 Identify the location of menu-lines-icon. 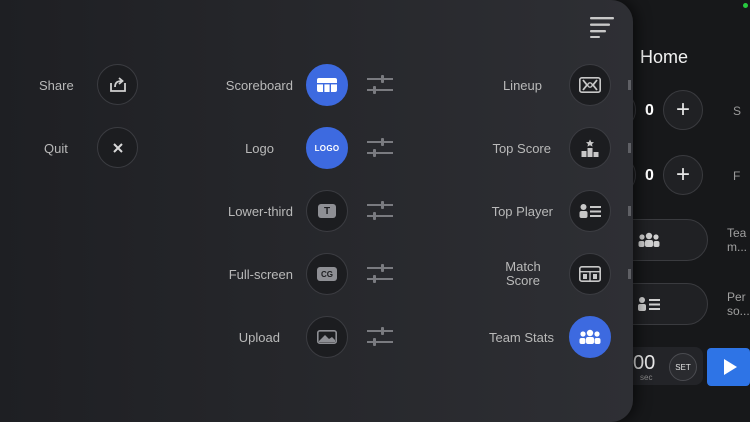
(602, 27).